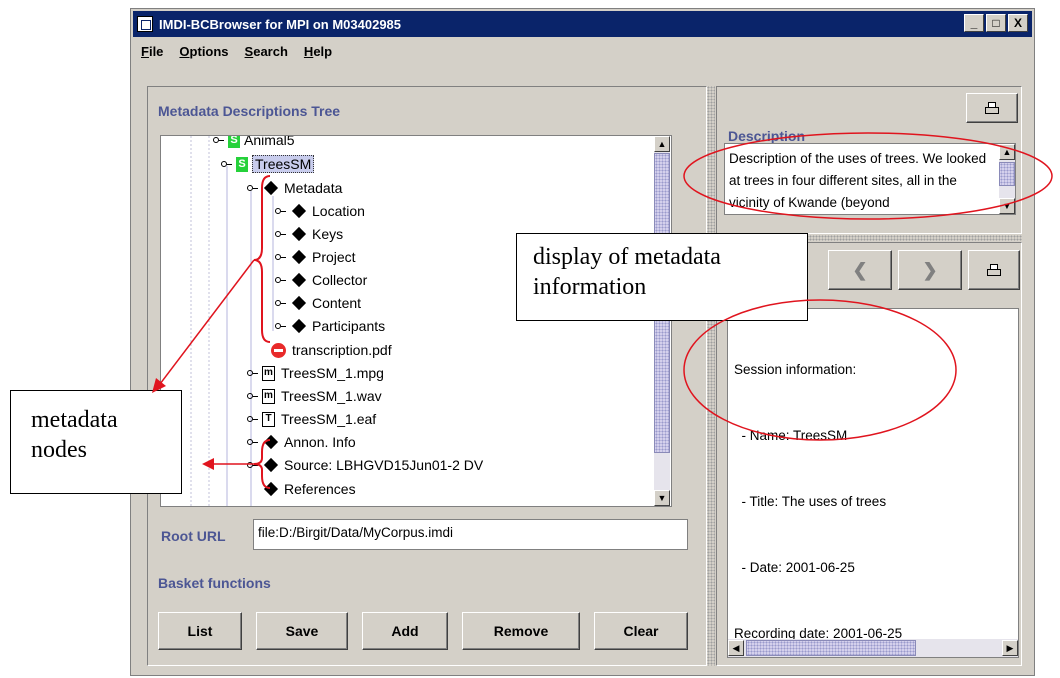 The width and height of the screenshot is (1060, 678). What do you see at coordinates (767, 136) in the screenshot?
I see `description-title: Description` at bounding box center [767, 136].